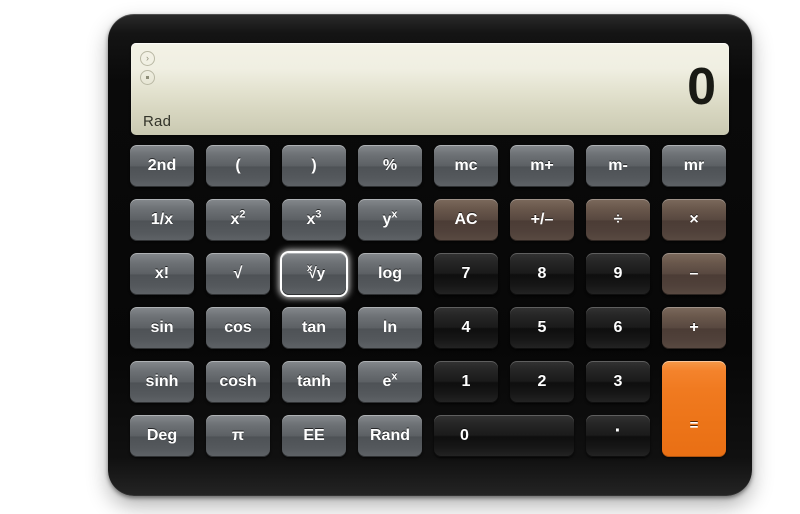  I want to click on key-label: x3, so click(314, 218).